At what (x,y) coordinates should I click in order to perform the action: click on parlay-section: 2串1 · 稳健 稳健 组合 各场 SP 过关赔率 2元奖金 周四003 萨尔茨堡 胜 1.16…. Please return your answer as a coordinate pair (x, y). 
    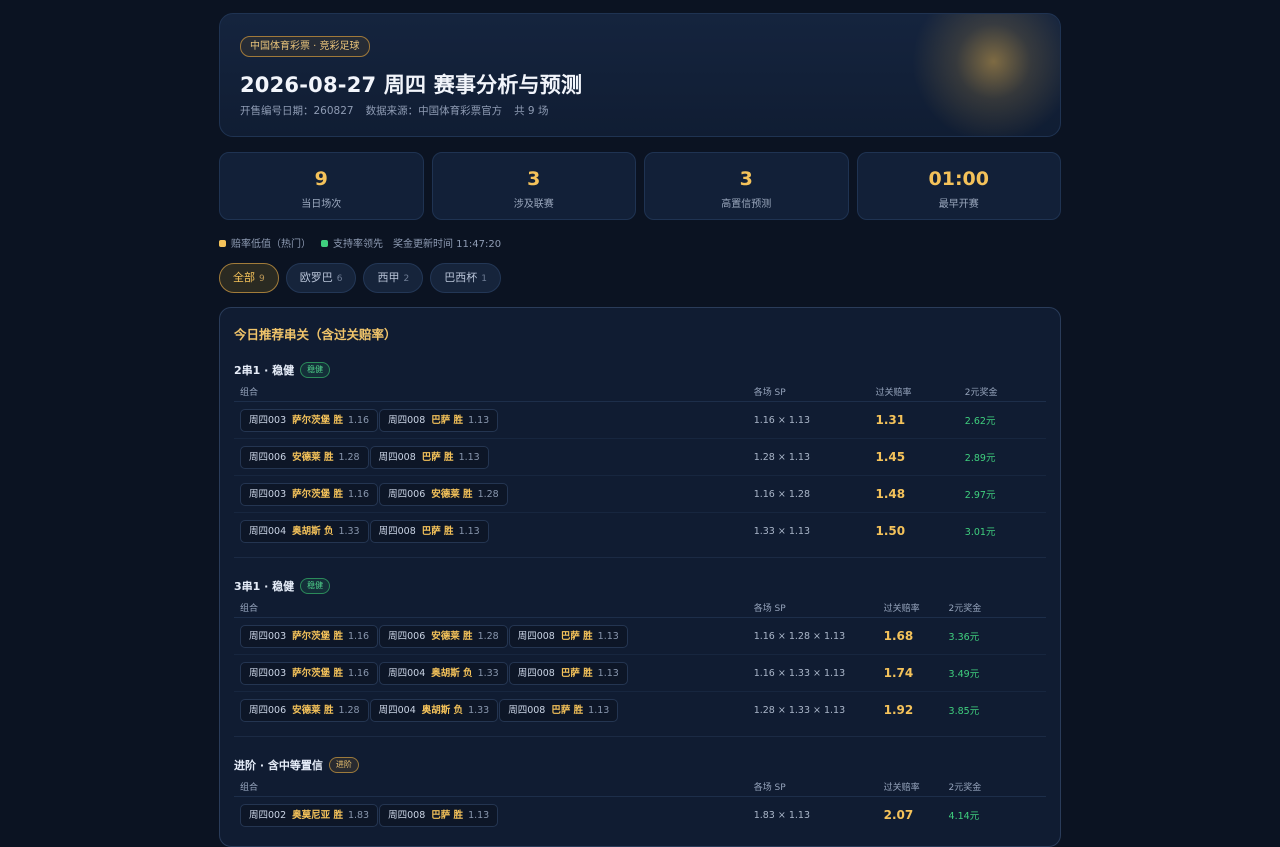
    Looking at the image, I should click on (640, 460).